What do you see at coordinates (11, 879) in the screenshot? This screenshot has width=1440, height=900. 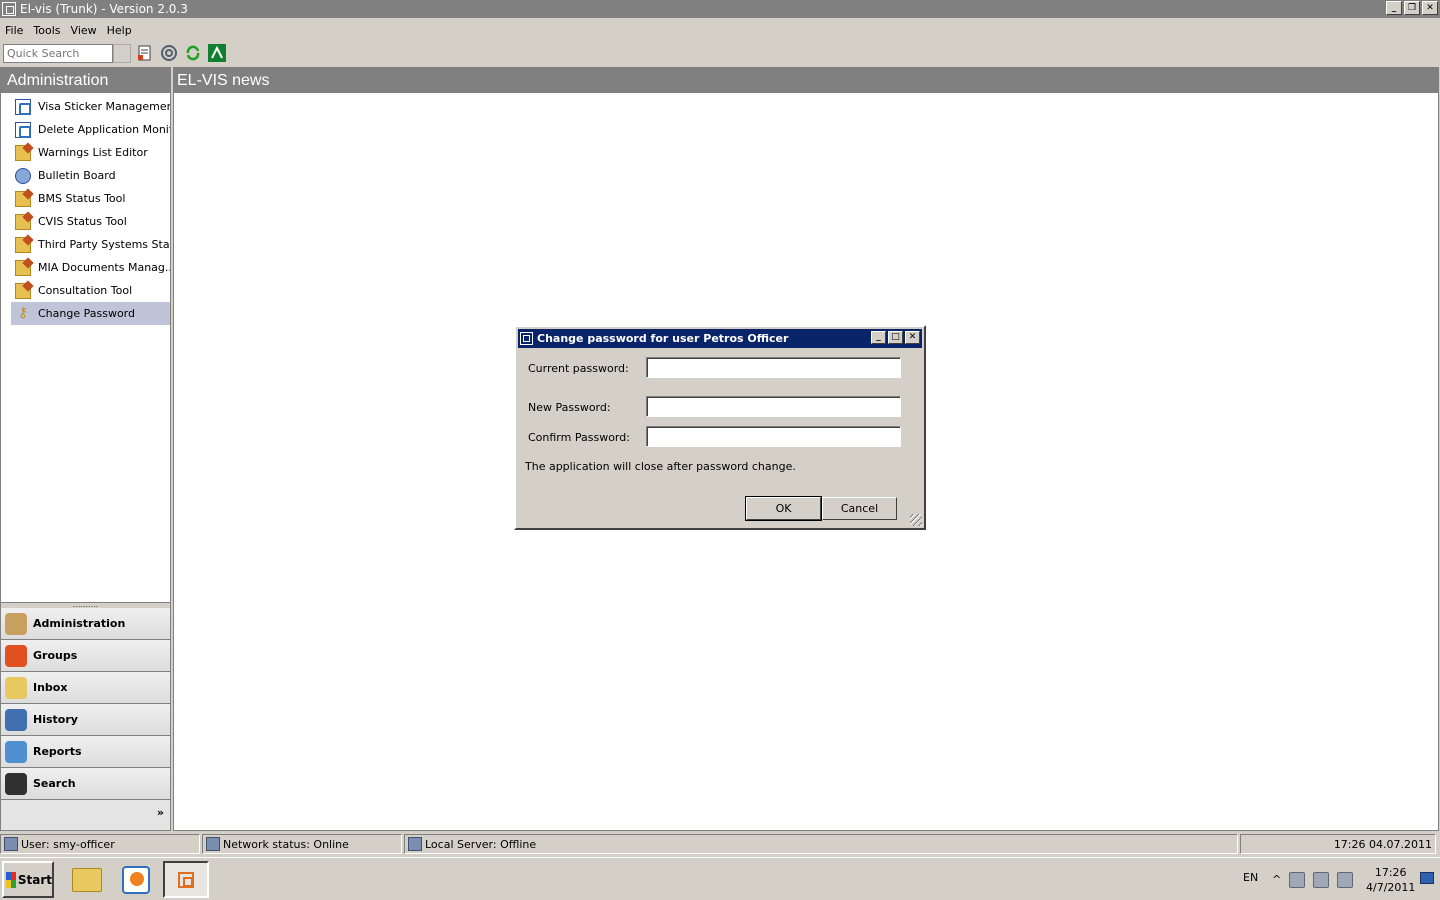 I see `windows-logo-icon` at bounding box center [11, 879].